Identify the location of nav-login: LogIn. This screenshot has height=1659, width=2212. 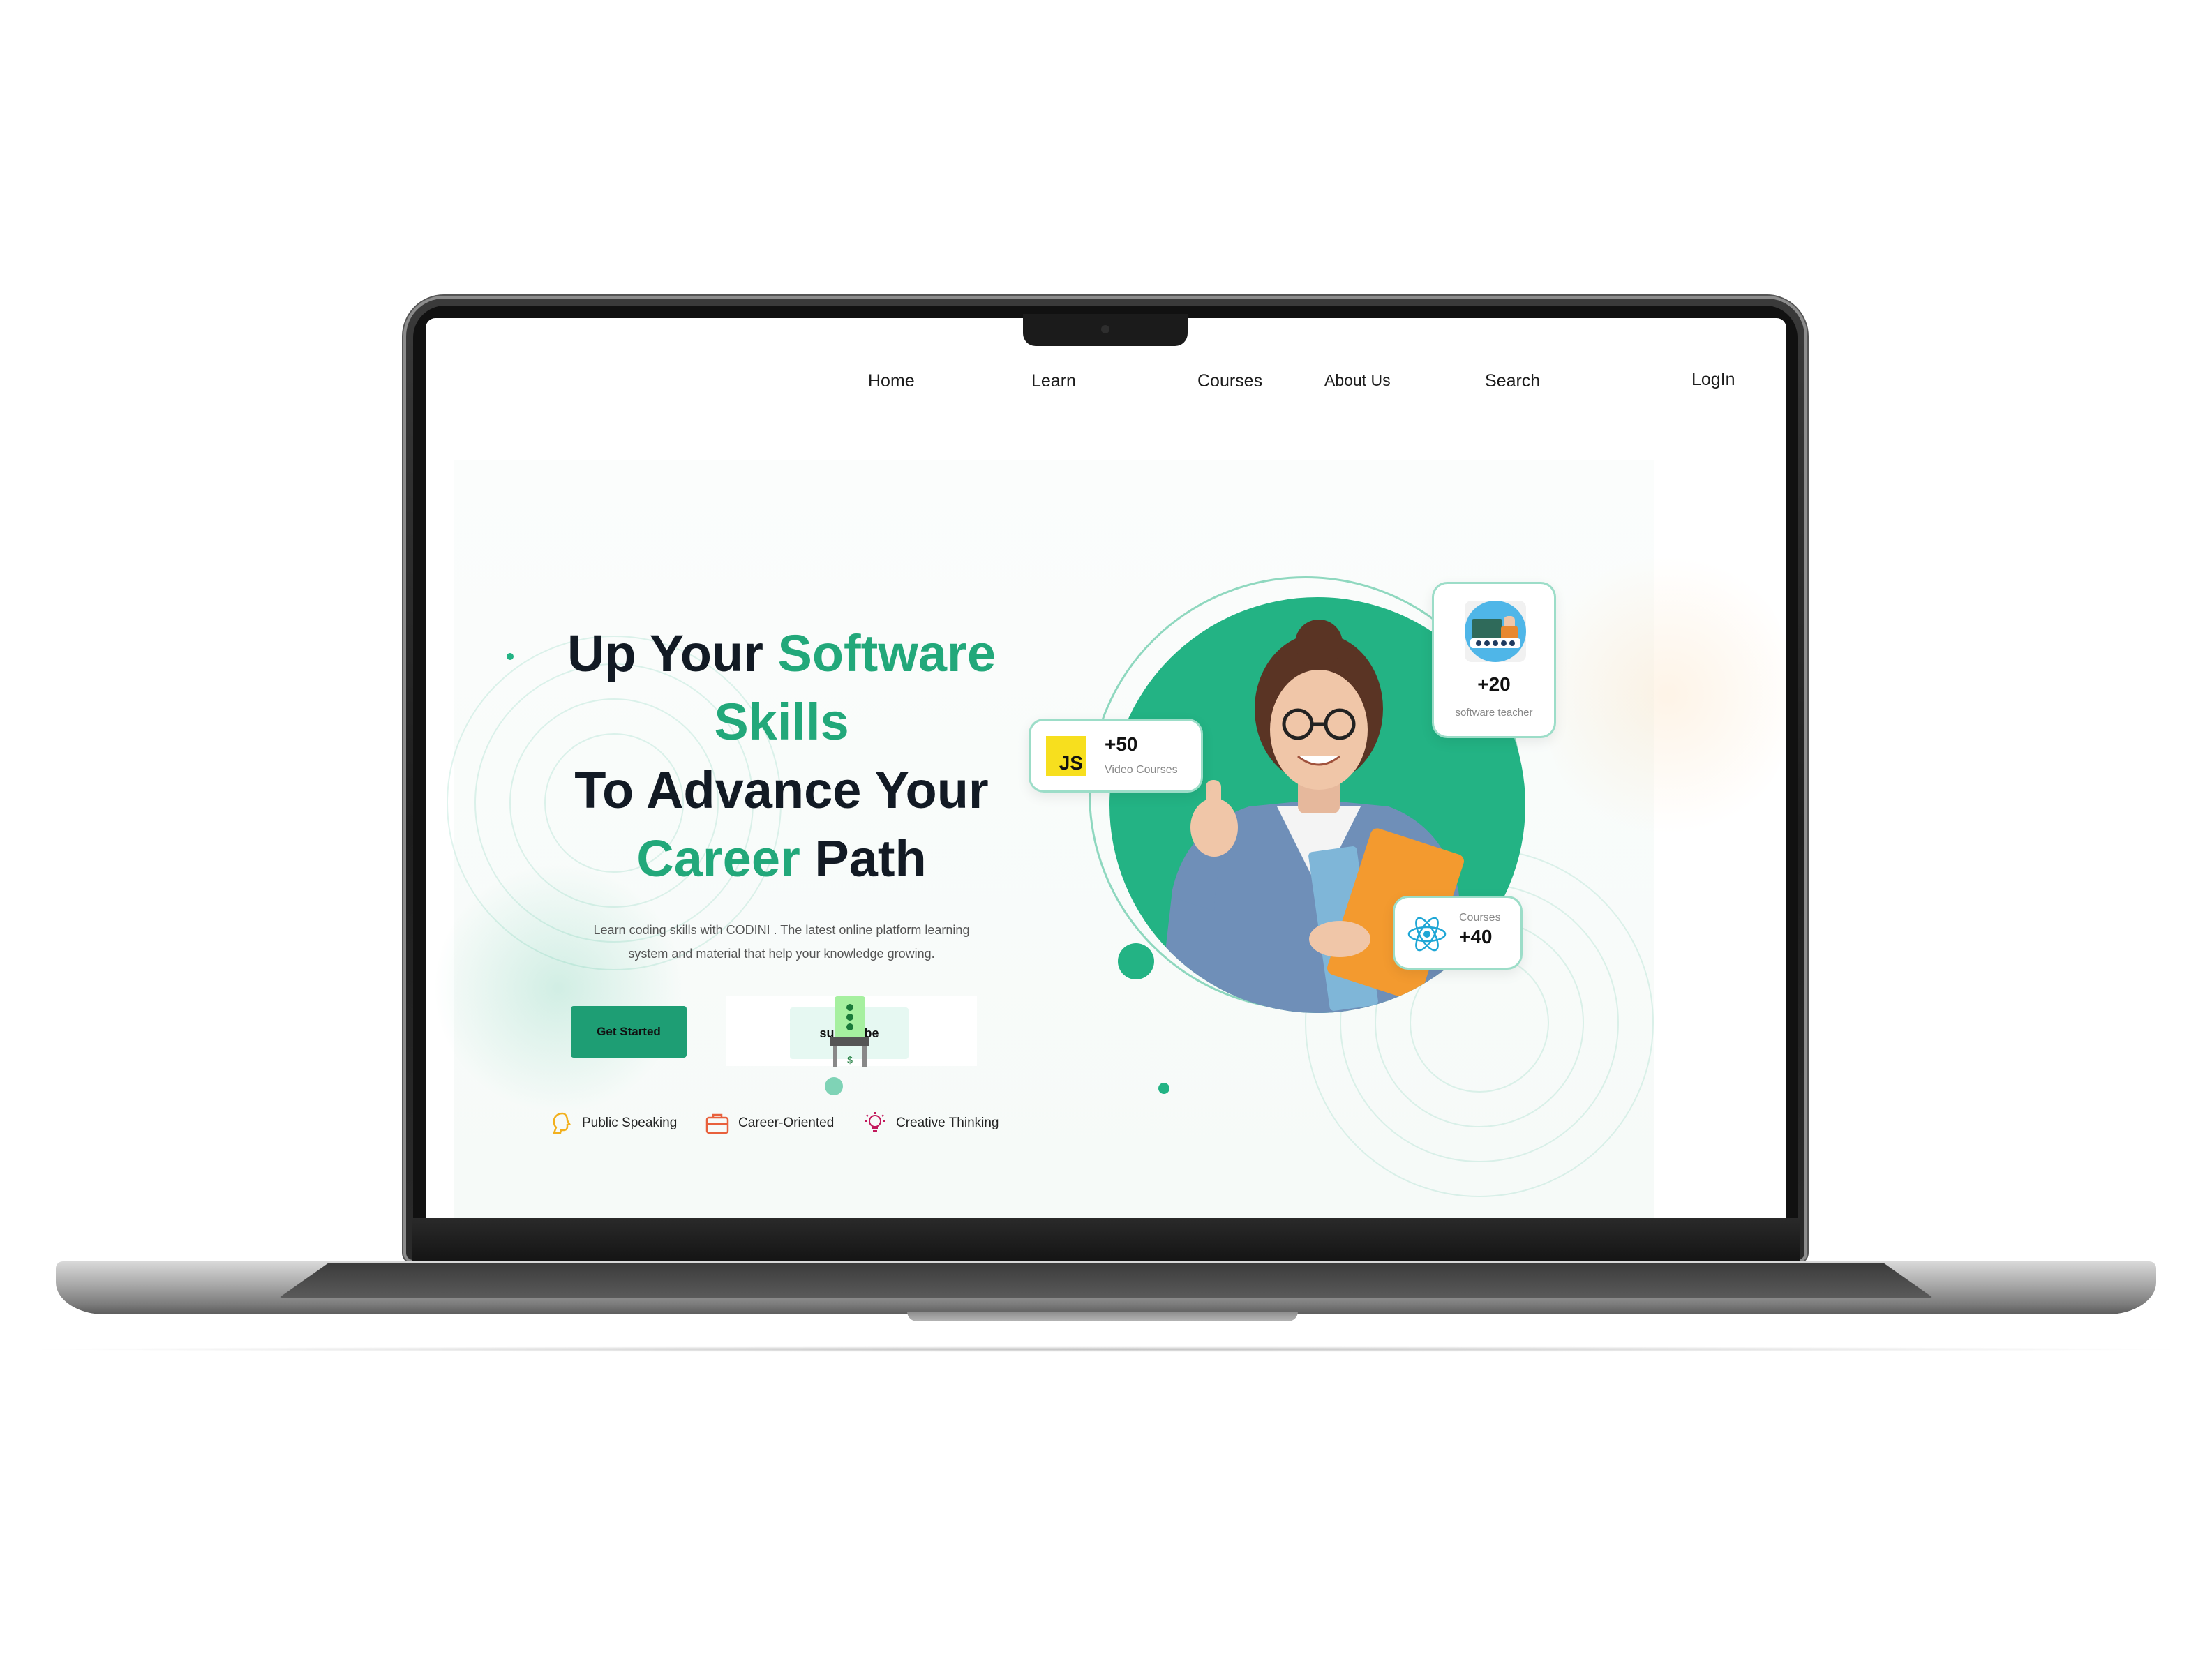
(1713, 380).